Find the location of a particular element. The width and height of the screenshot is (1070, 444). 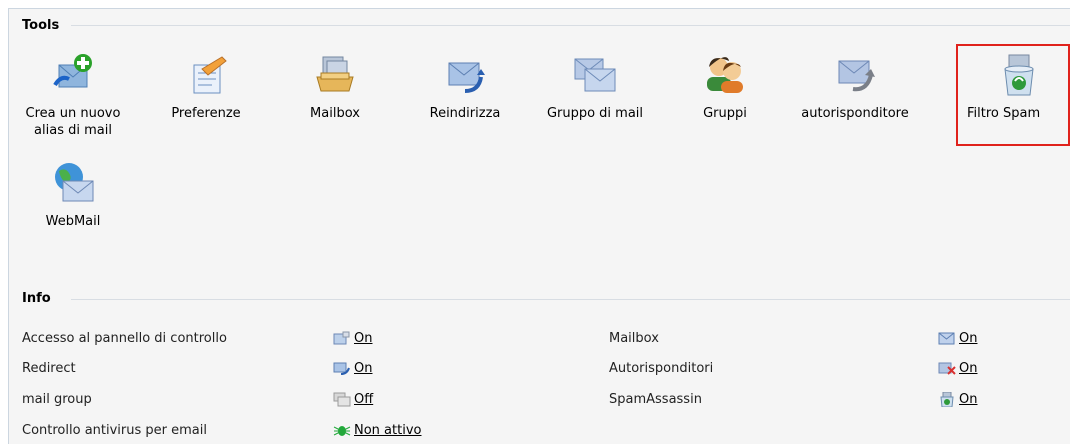

tool-webmail: WebMail is located at coordinates (73, 194).